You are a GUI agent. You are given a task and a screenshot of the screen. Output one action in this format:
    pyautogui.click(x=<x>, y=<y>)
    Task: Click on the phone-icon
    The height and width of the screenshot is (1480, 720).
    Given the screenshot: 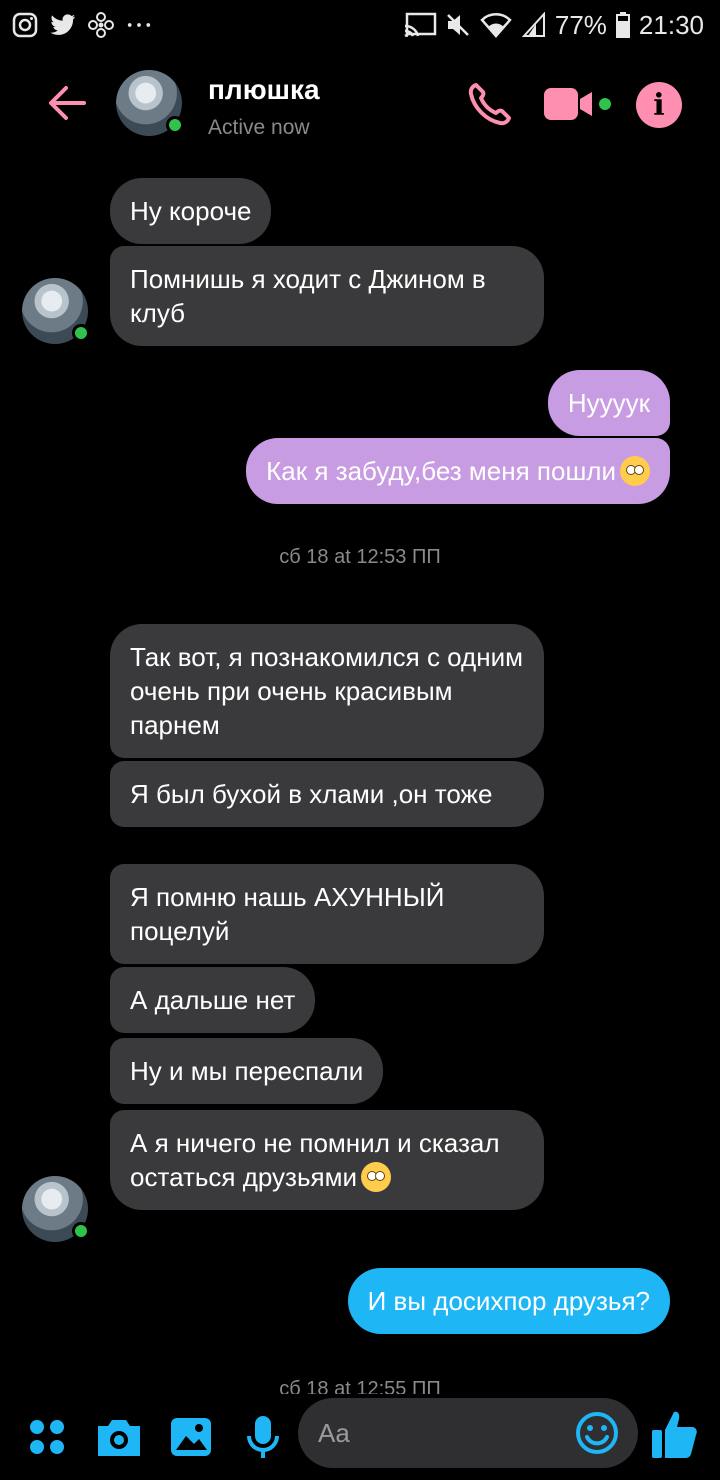 What is the action you would take?
    pyautogui.click(x=489, y=104)
    